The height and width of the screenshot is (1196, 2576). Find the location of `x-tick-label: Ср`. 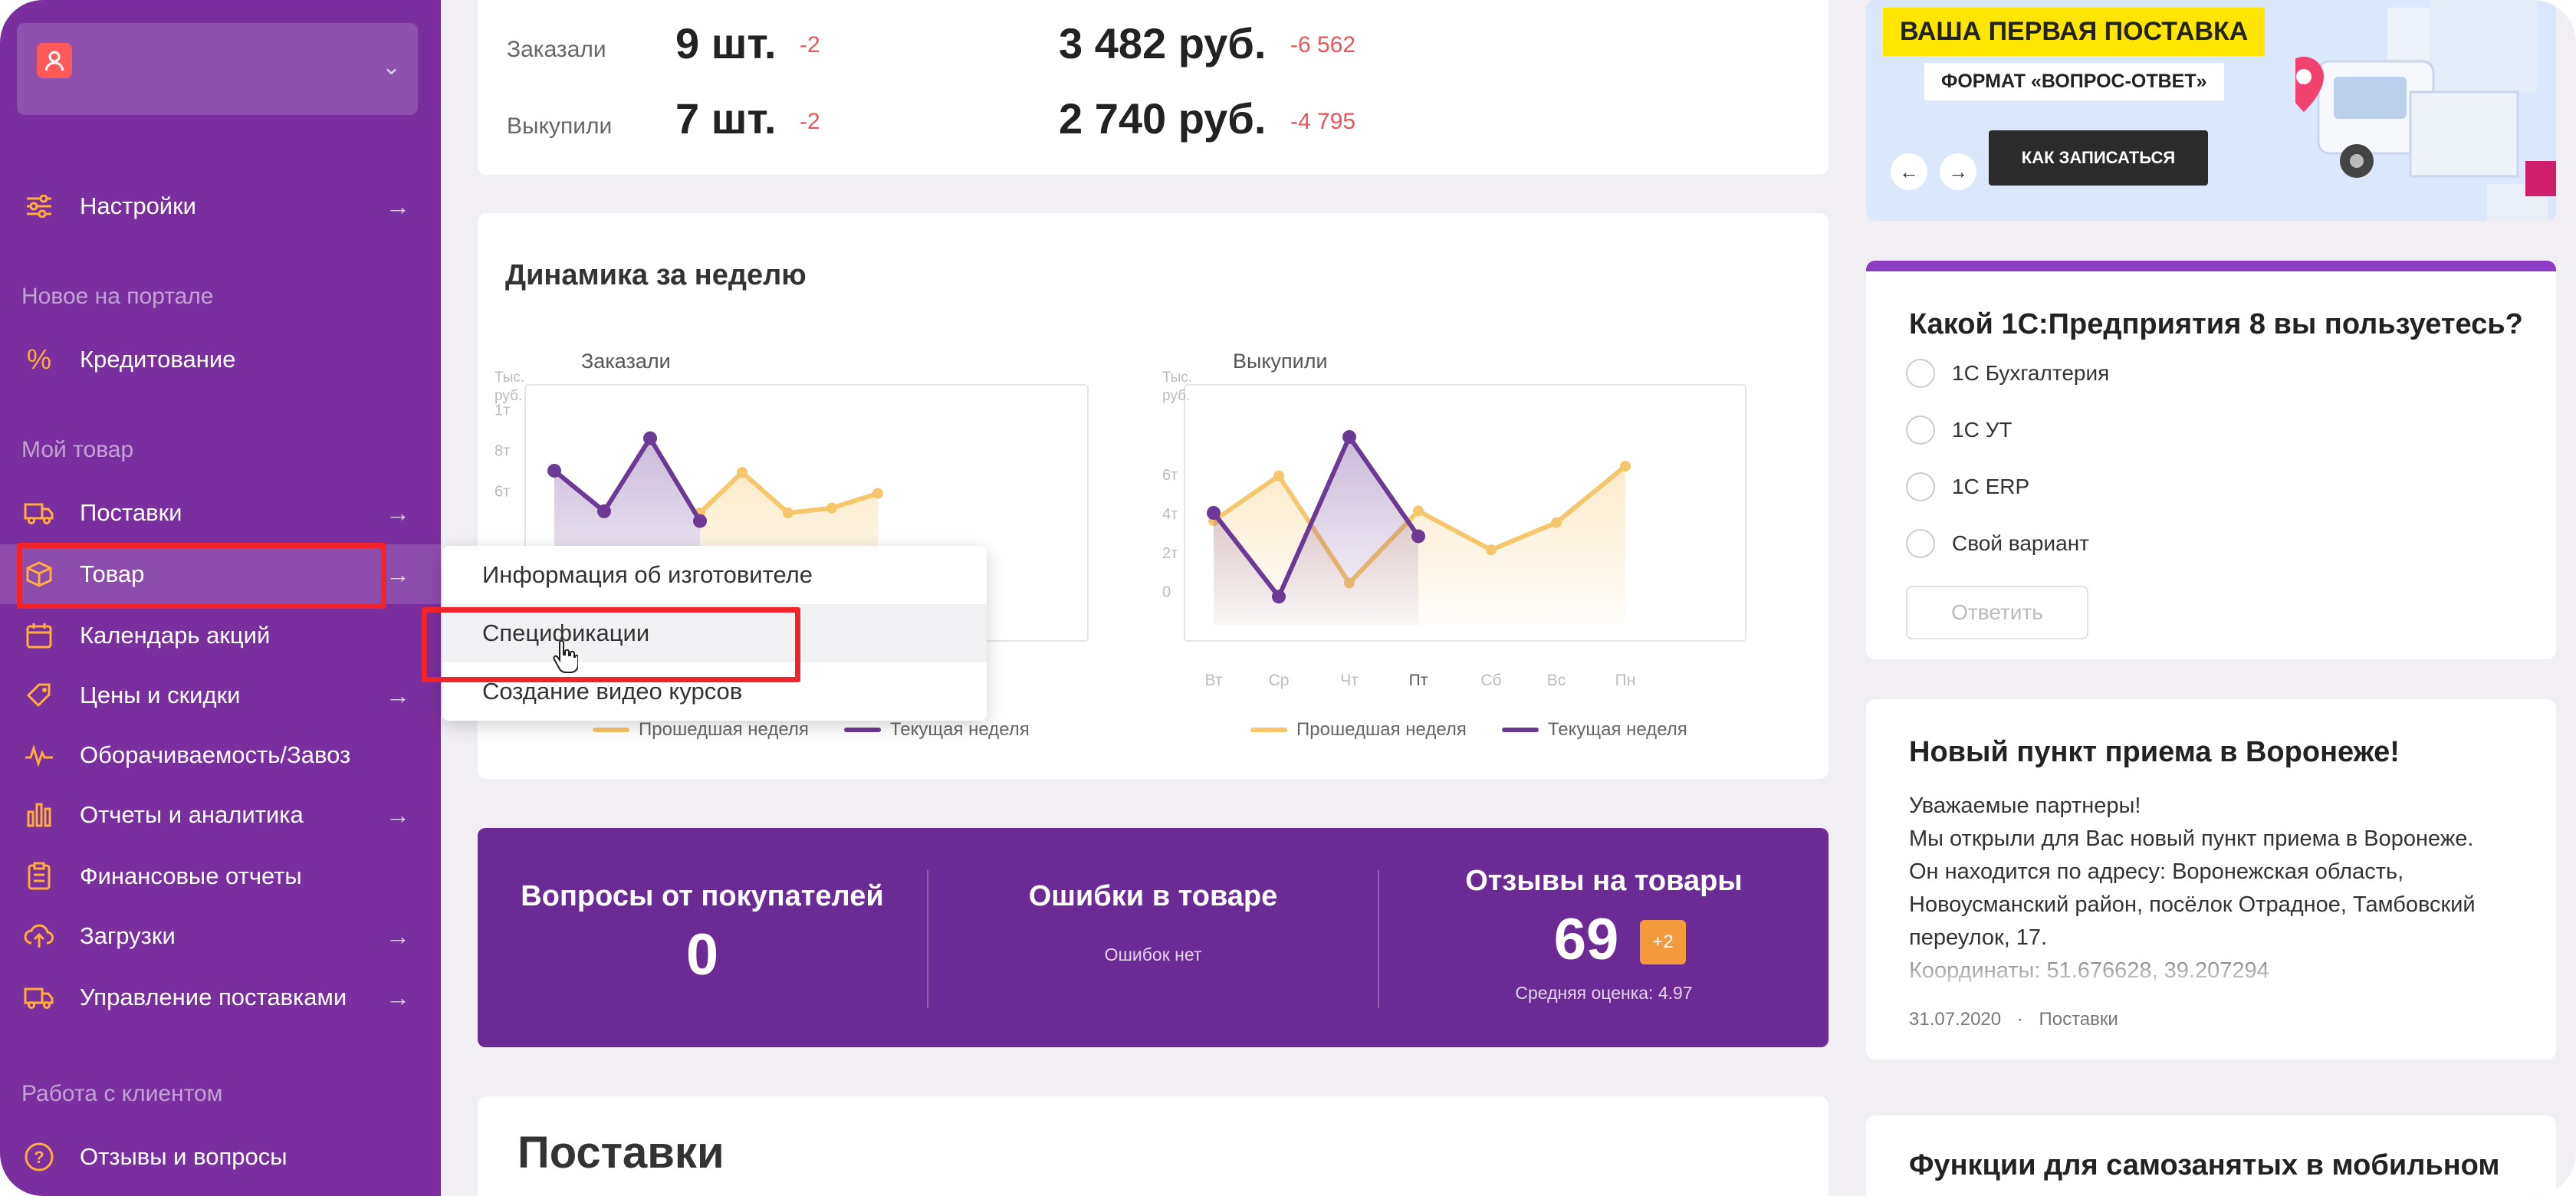

x-tick-label: Ср is located at coordinates (1280, 680).